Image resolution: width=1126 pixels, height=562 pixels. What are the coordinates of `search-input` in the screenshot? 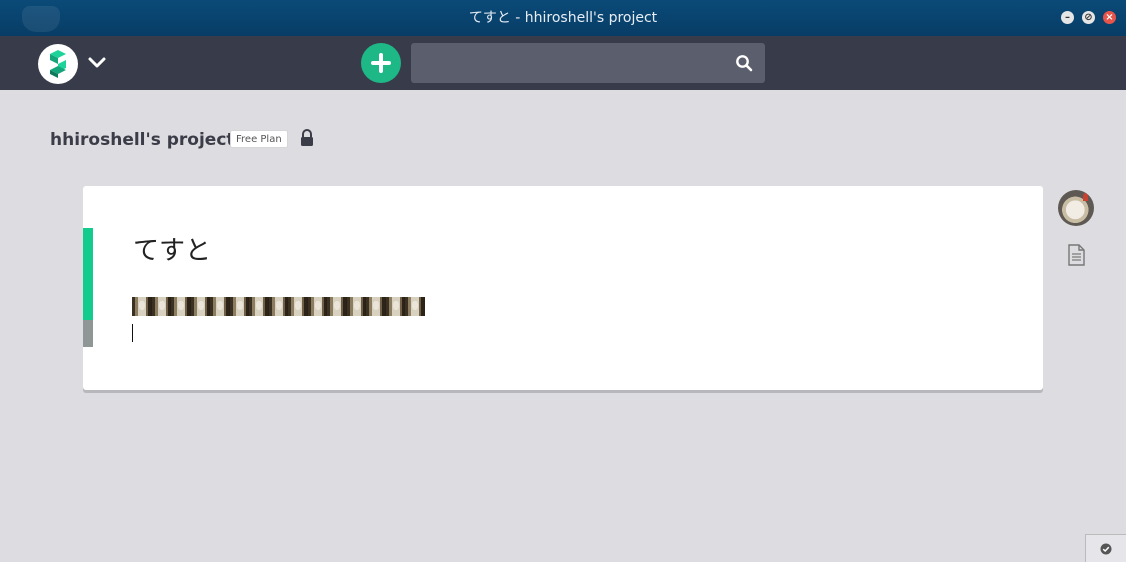 It's located at (566, 63).